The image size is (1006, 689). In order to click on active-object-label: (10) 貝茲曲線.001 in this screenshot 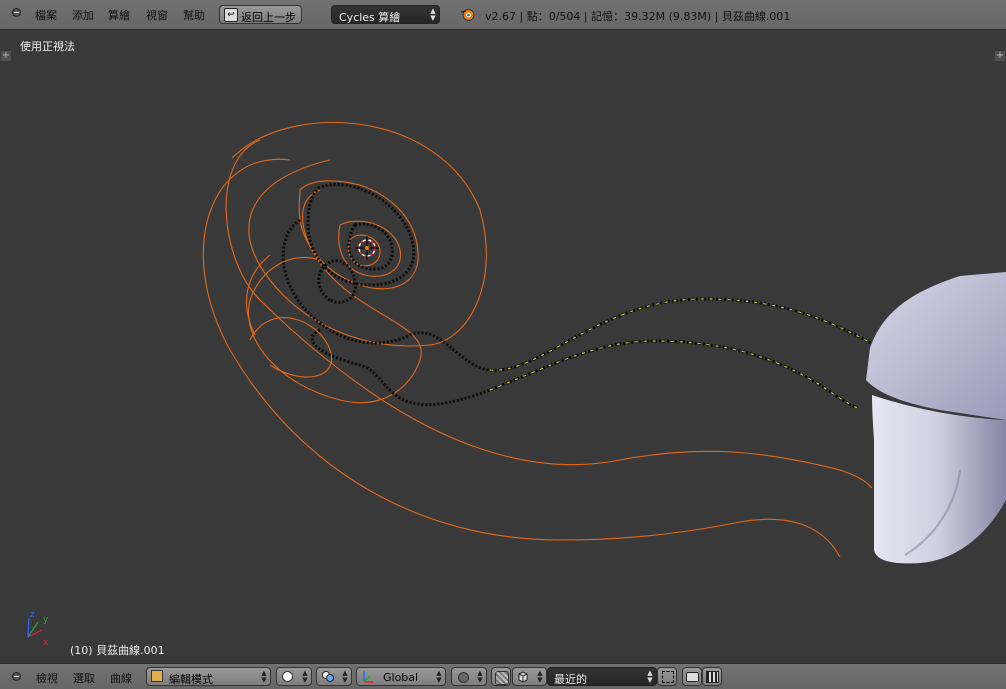, I will do `click(117, 650)`.